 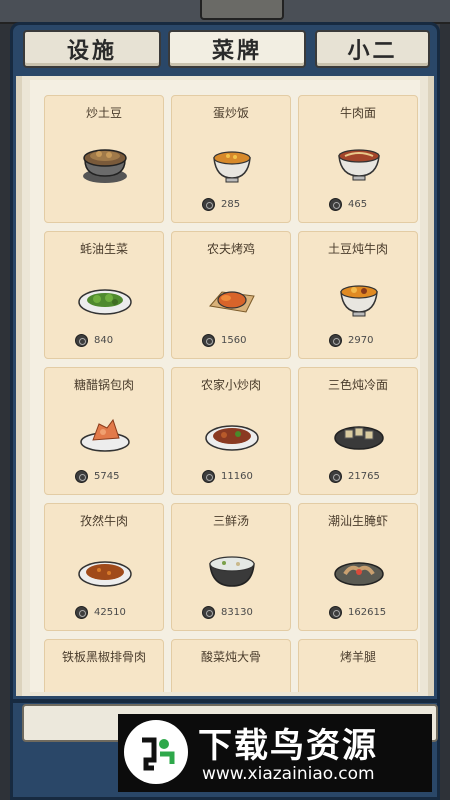 What do you see at coordinates (105, 574) in the screenshot?
I see `cumin-beef-plate-icon` at bounding box center [105, 574].